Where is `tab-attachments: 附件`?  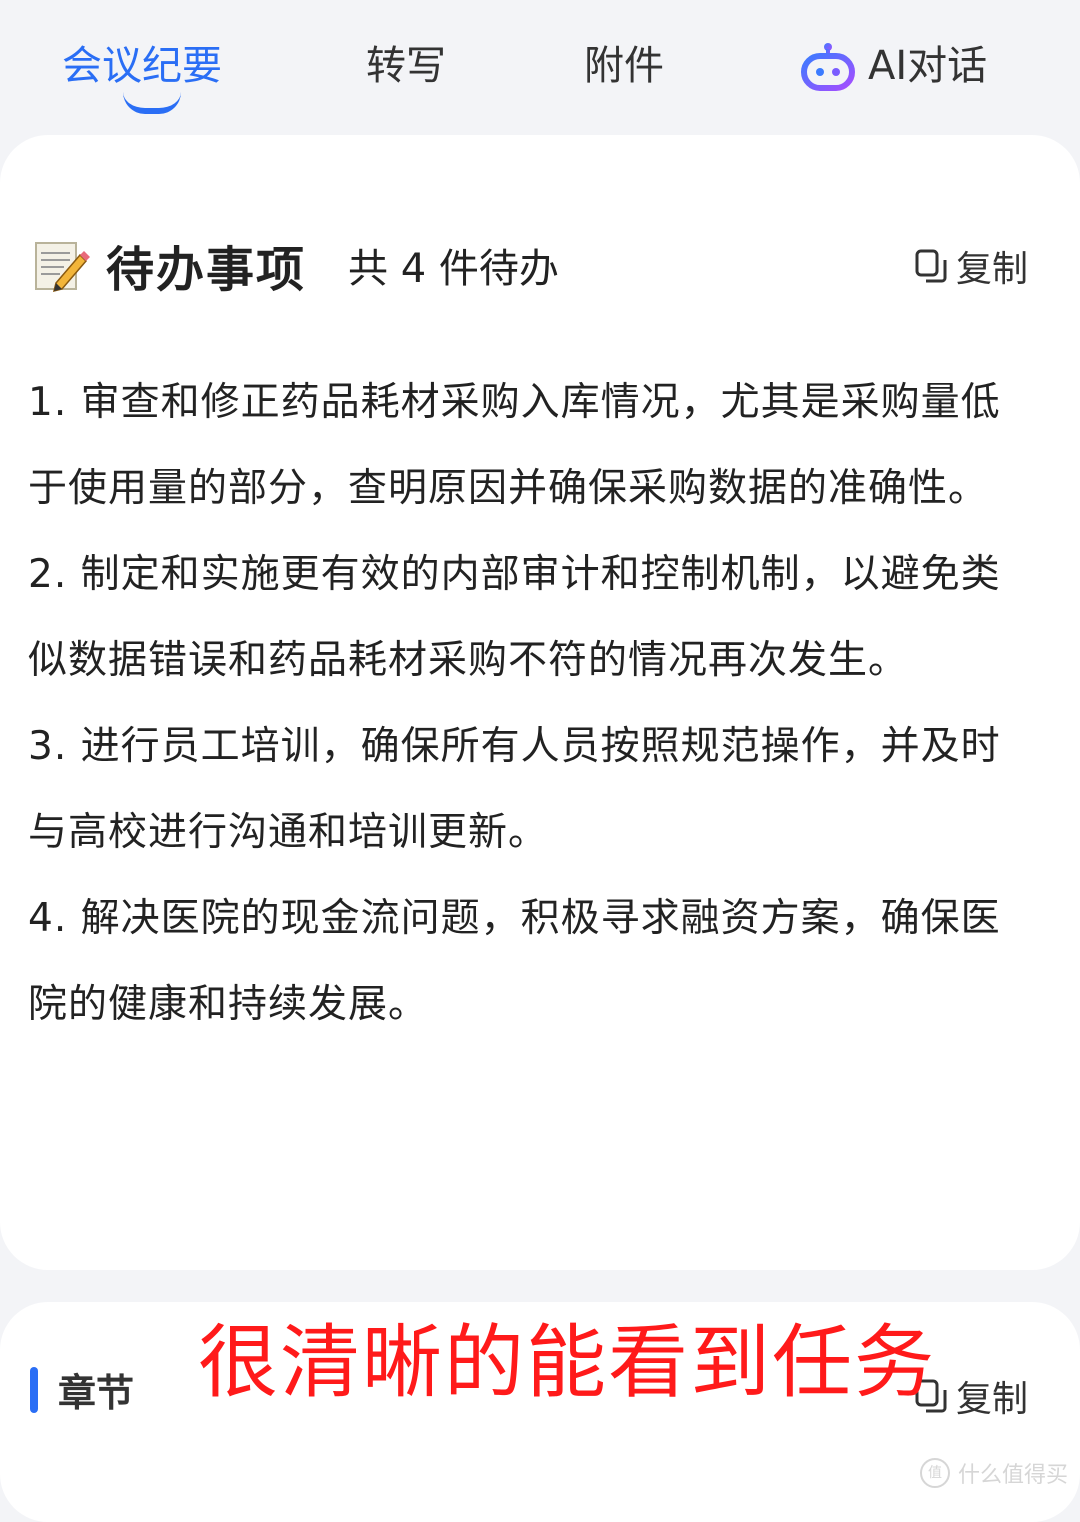 tab-attachments: 附件 is located at coordinates (624, 66).